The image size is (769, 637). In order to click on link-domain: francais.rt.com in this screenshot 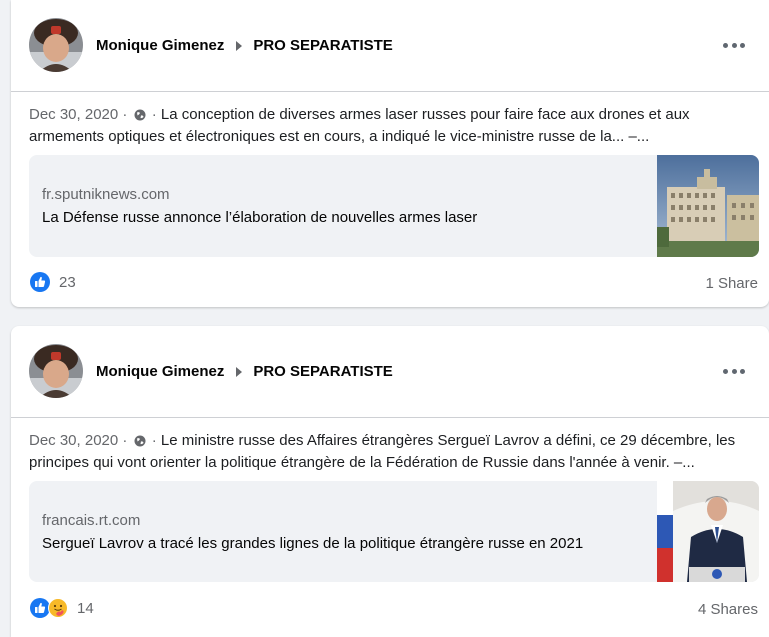, I will do `click(91, 520)`.